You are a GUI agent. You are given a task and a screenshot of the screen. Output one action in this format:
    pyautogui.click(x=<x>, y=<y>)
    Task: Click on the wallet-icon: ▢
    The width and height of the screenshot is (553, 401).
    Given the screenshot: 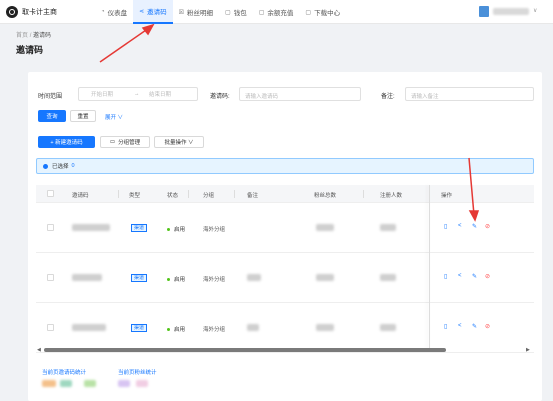 What is the action you would take?
    pyautogui.click(x=228, y=12)
    